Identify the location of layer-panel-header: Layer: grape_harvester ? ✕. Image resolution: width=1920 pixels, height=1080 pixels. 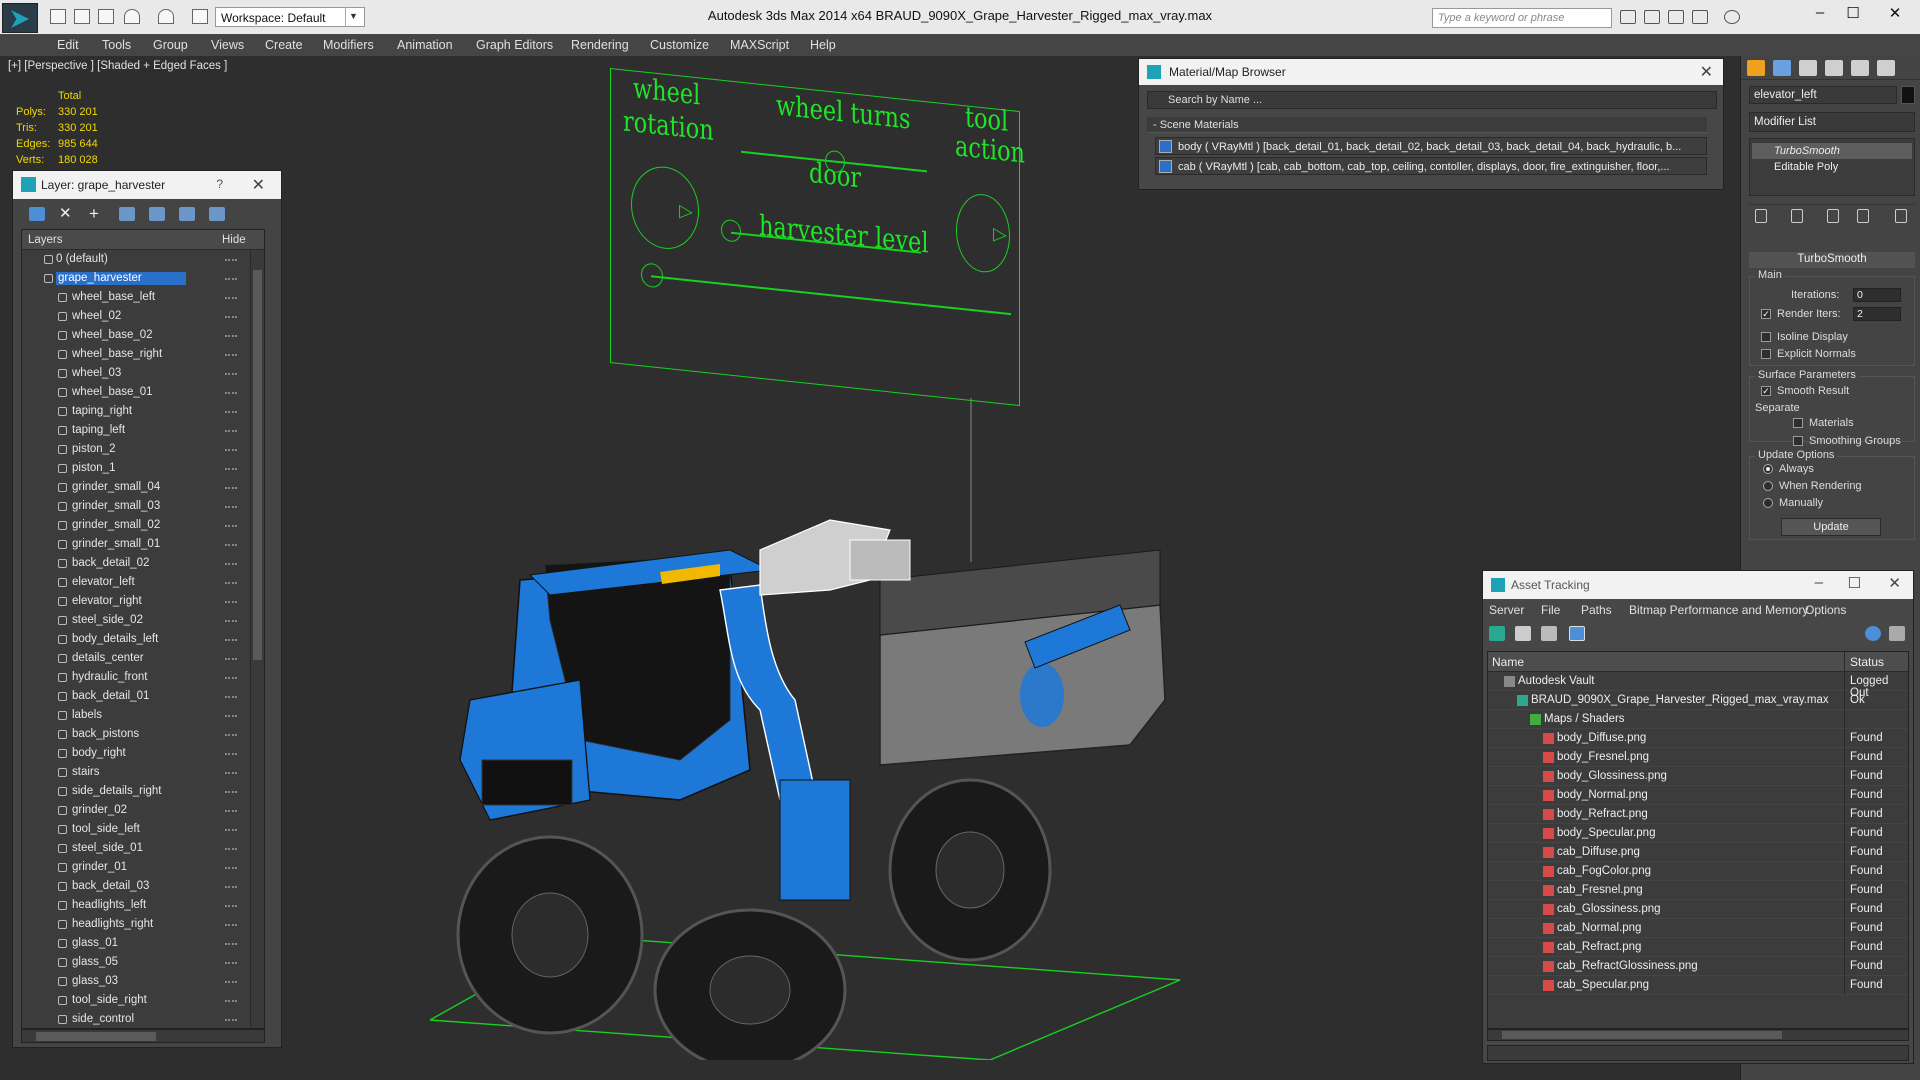
(147, 185).